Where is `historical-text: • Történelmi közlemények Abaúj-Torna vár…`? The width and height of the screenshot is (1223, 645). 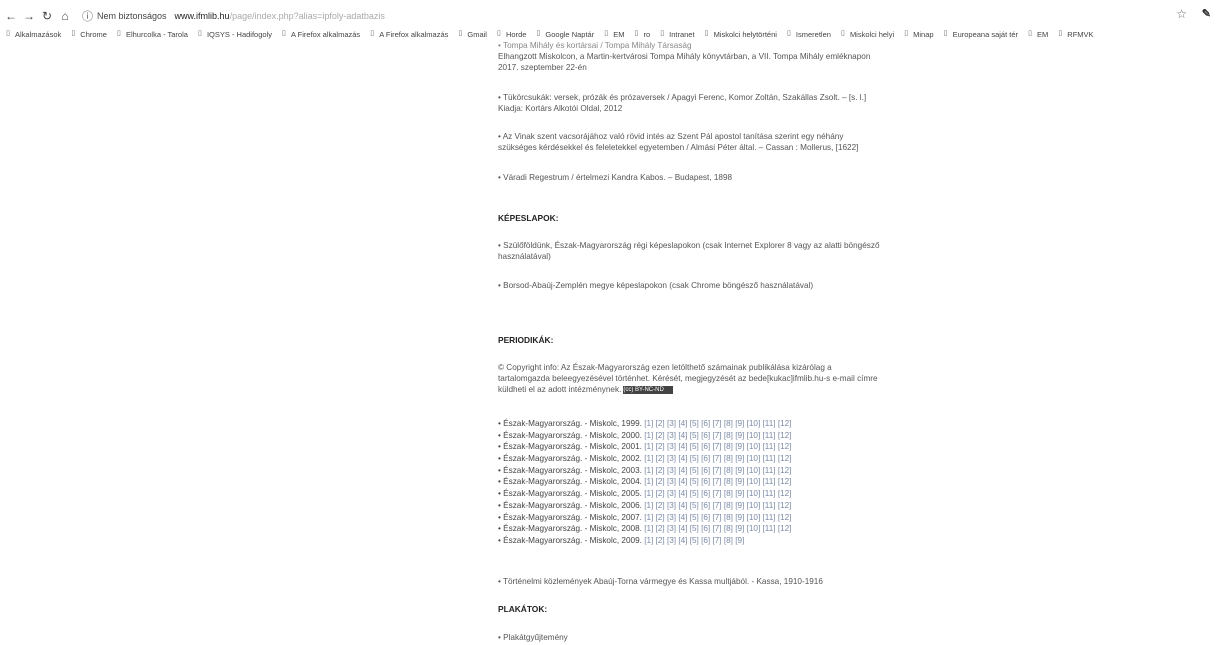 historical-text: • Történelmi közlemények Abaúj-Torna vár… is located at coordinates (660, 581).